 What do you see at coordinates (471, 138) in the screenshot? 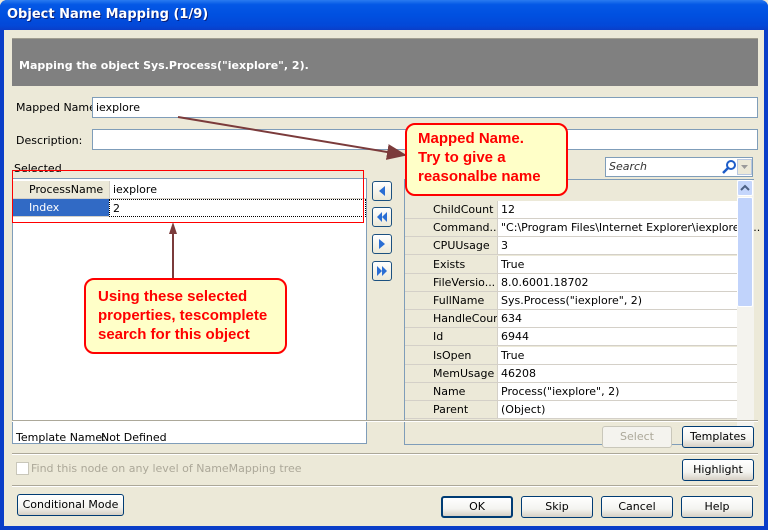
I see `callout-line: Mapped Name.` at bounding box center [471, 138].